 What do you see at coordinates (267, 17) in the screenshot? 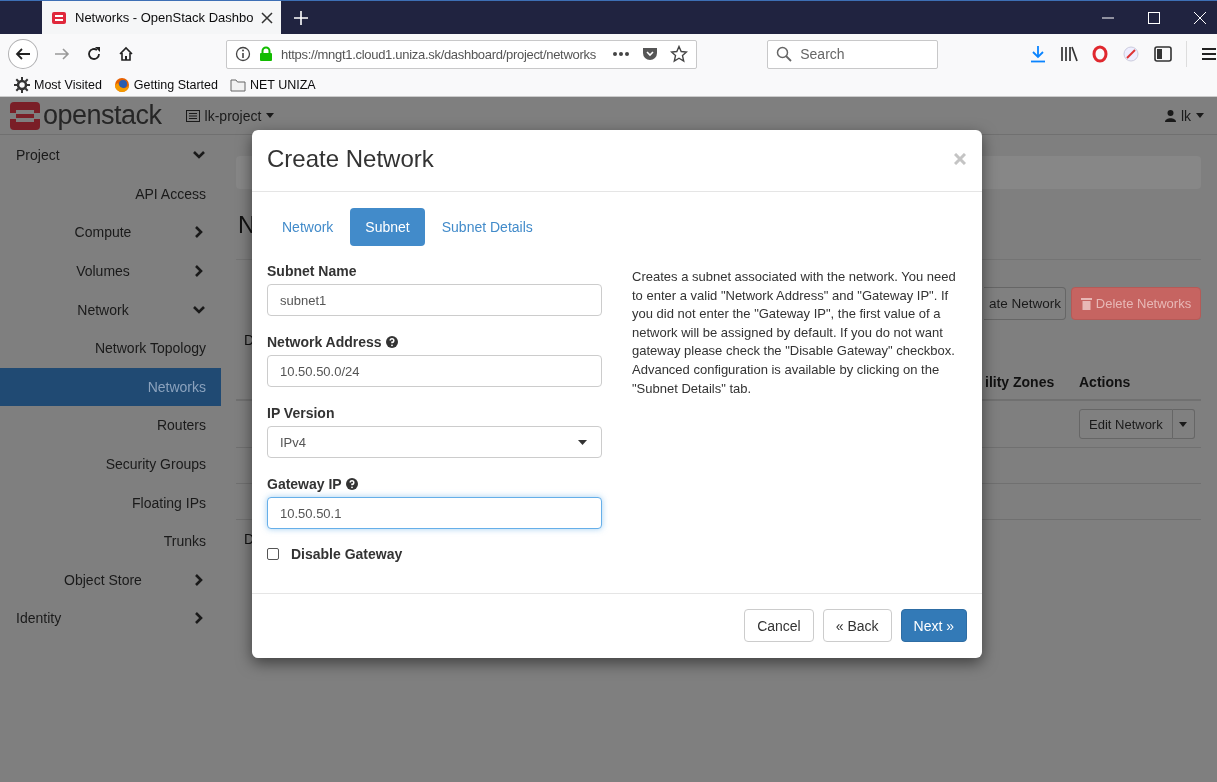
I see `close-icon` at bounding box center [267, 17].